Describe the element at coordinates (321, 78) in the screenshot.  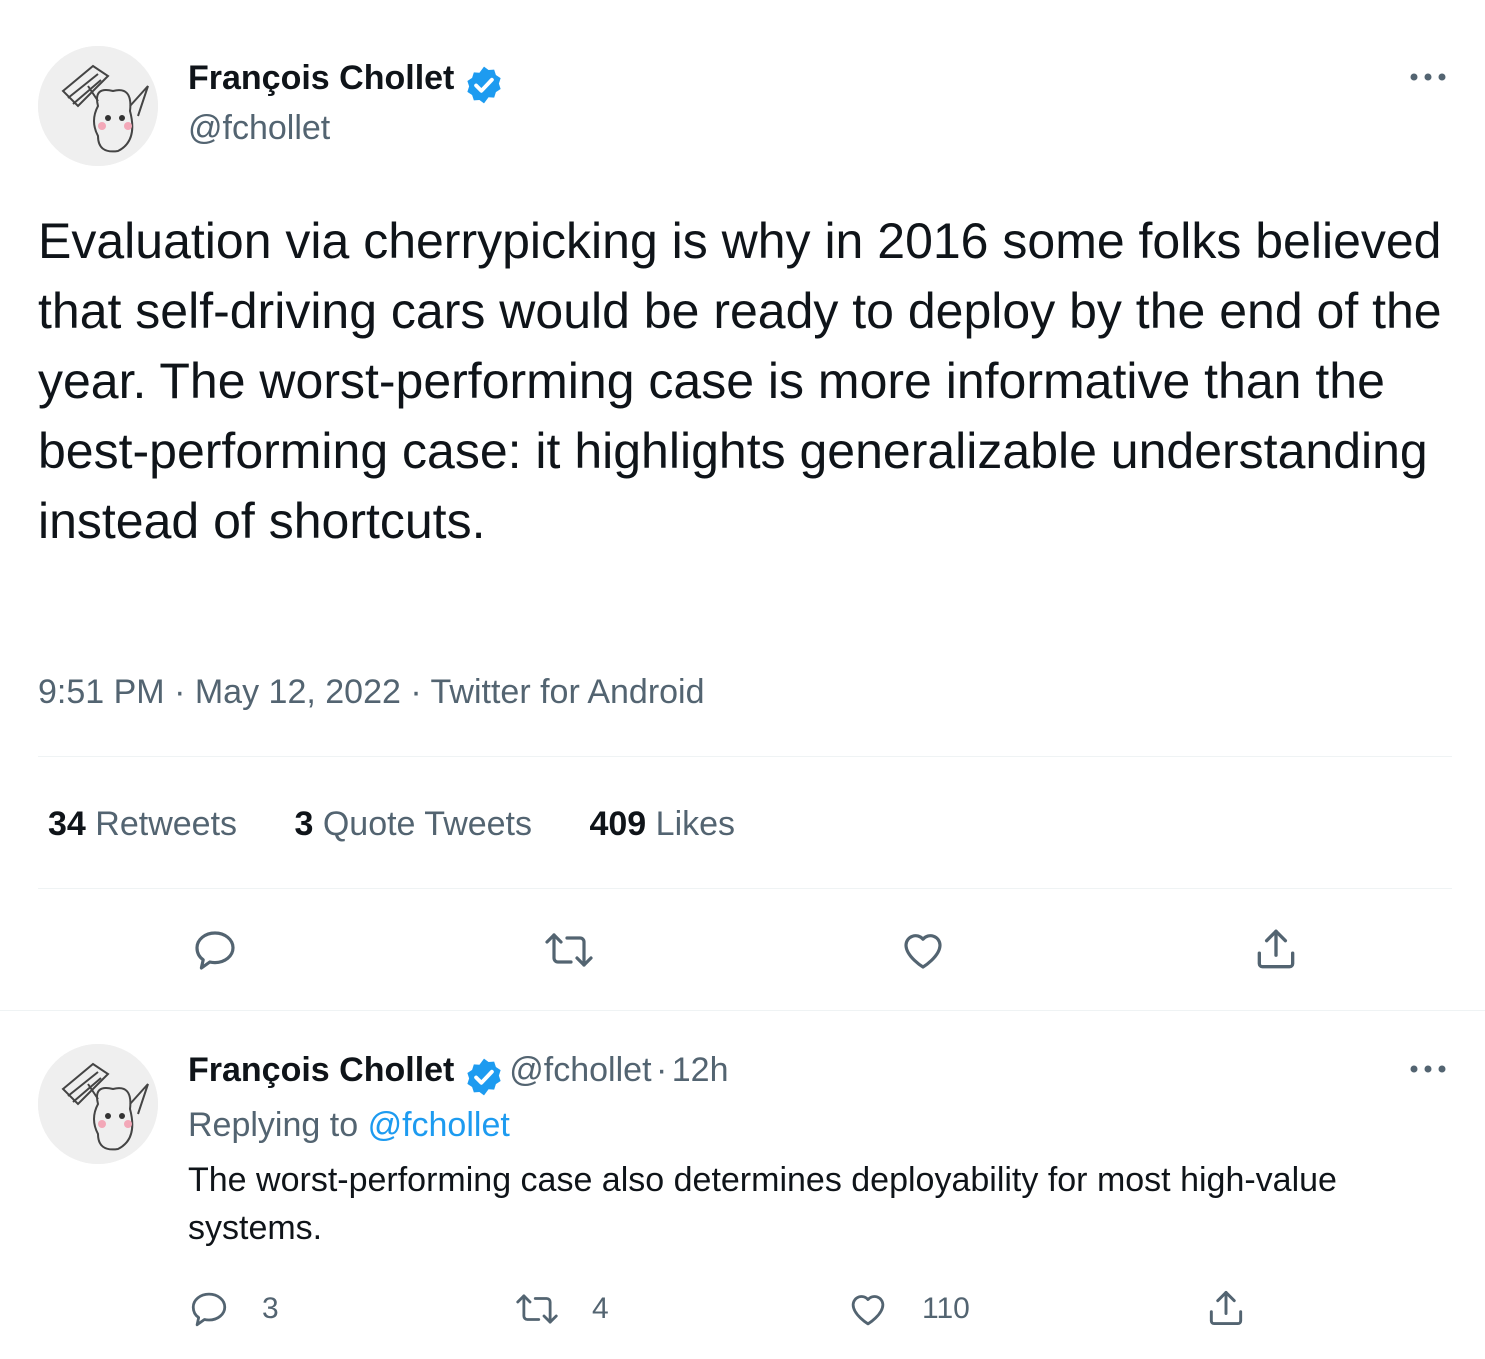
I see `author-name: François Chollet` at that location.